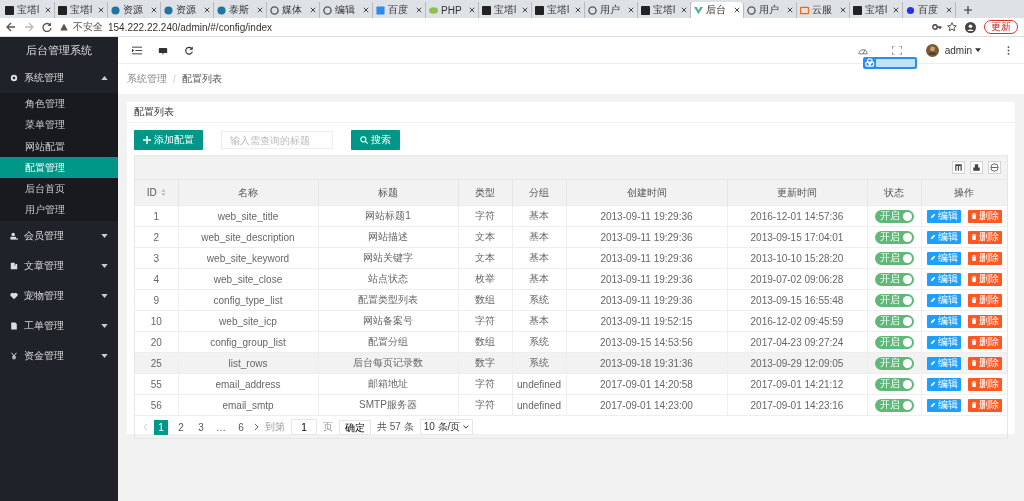  I want to click on table-cell: 4, so click(156, 279).